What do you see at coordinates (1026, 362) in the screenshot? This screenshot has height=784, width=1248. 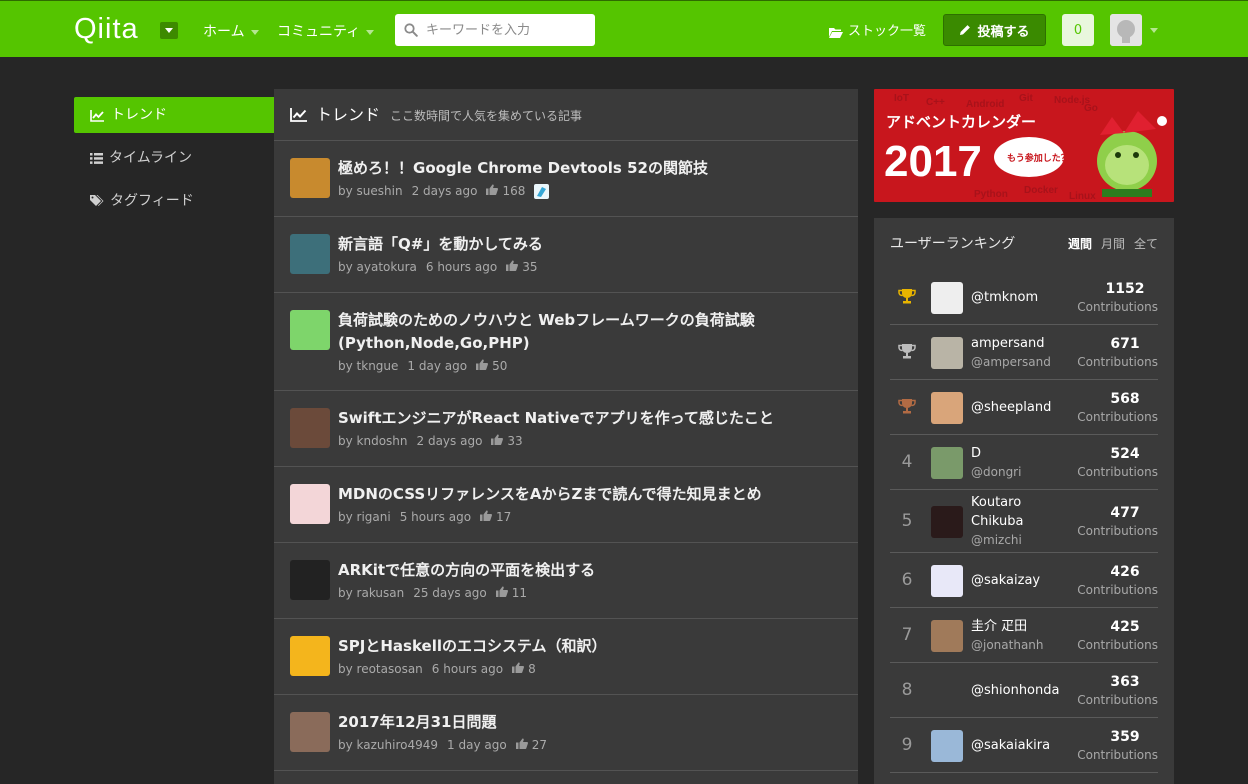 I see `user-handle: @ampersand` at bounding box center [1026, 362].